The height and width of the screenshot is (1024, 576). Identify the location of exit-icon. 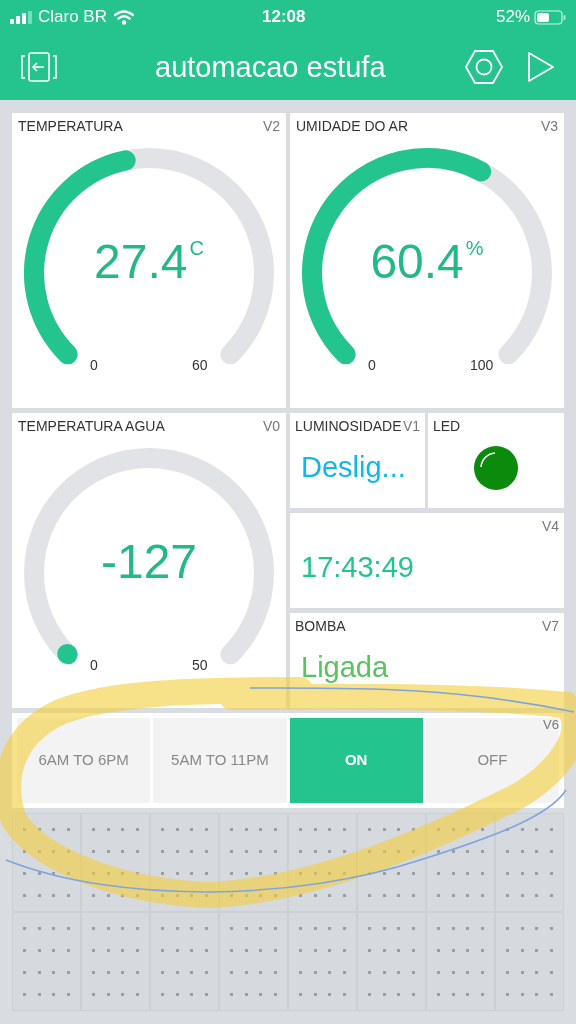
(39, 67).